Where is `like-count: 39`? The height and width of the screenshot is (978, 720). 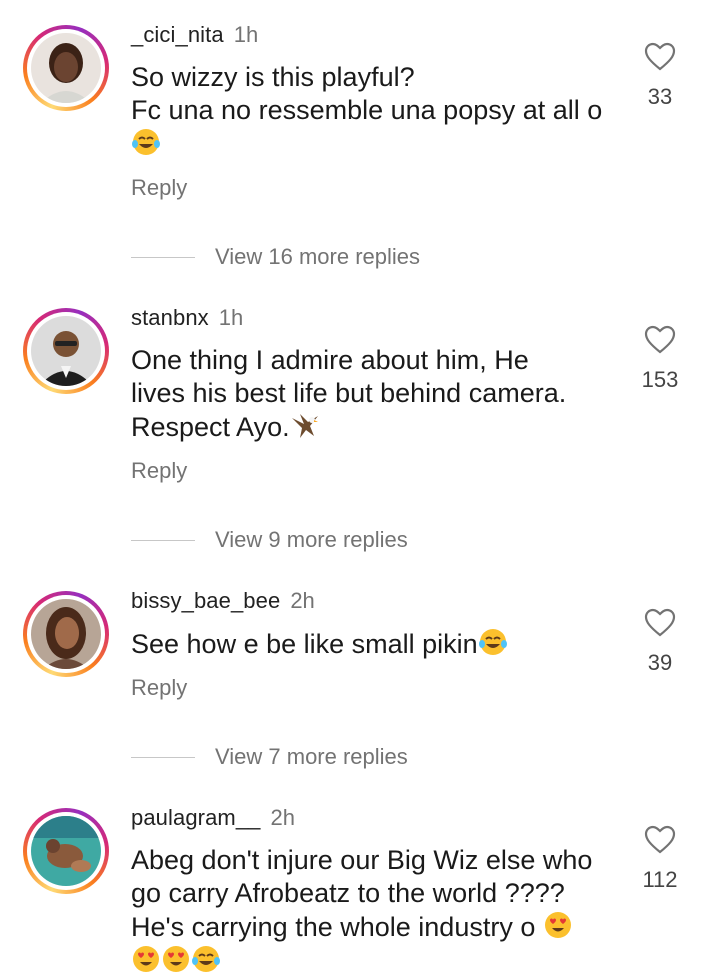 like-count: 39 is located at coordinates (660, 662).